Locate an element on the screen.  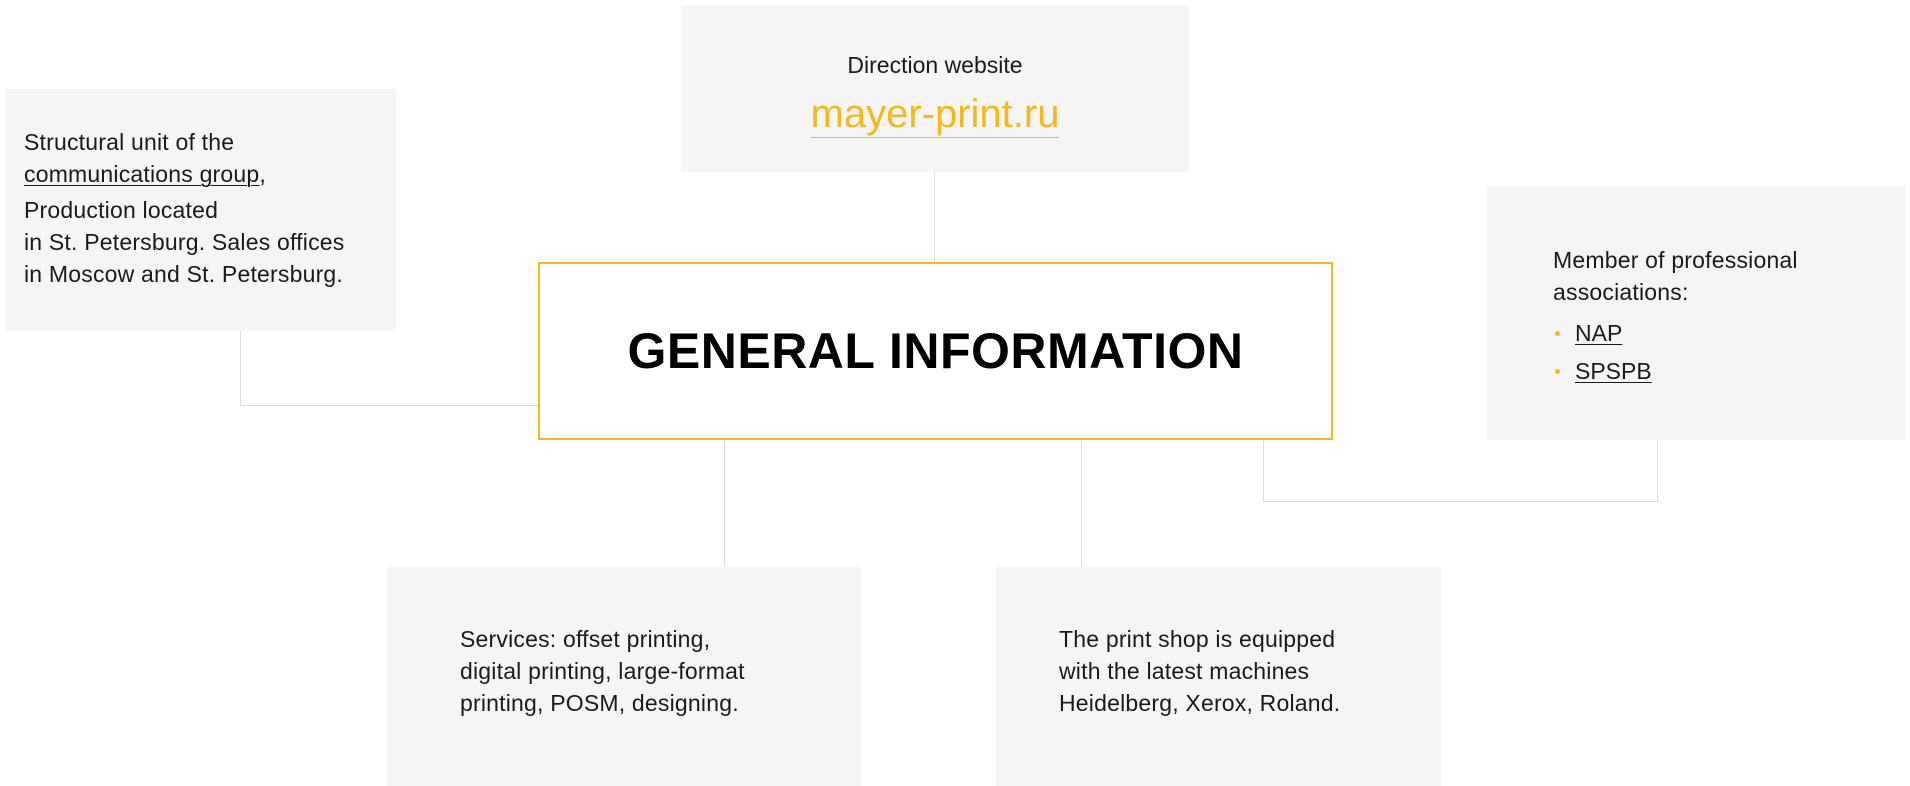
equipment-line-2: with the latest machines is located at coordinates (1184, 671).